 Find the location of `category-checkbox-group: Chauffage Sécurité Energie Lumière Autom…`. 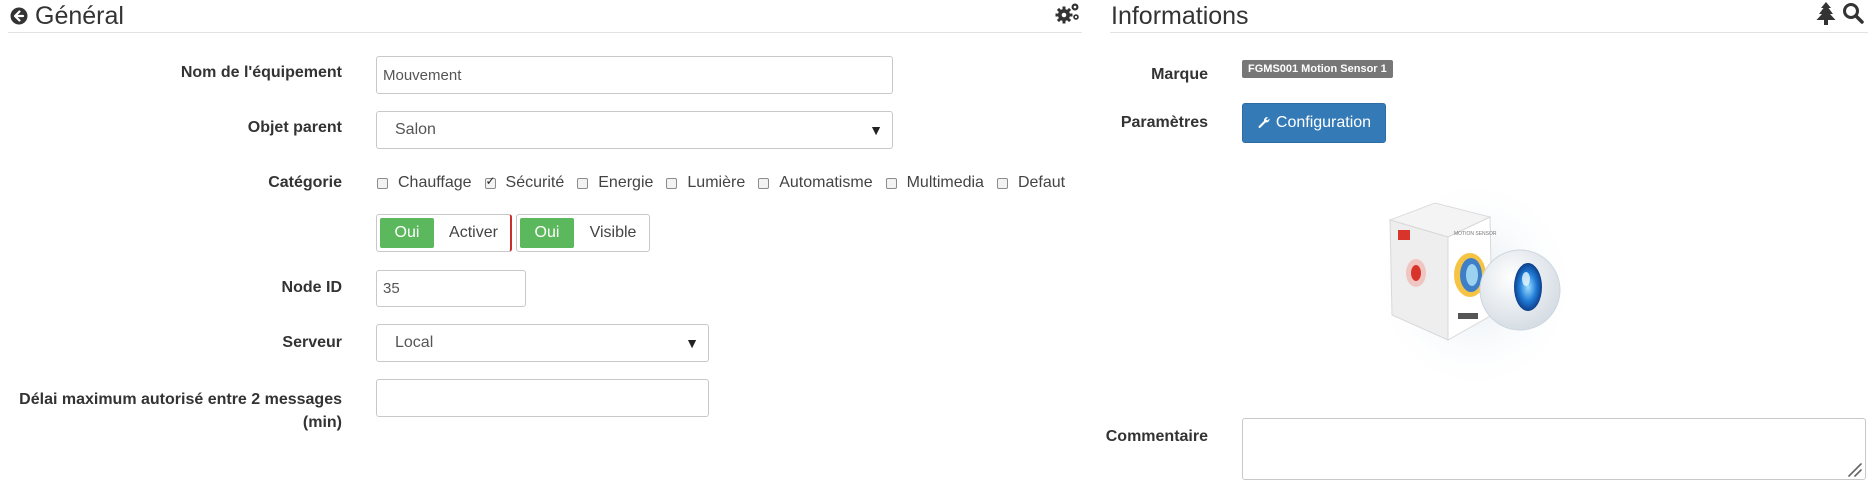

category-checkbox-group: Chauffage Sécurité Energie Lumière Autom… is located at coordinates (727, 183).